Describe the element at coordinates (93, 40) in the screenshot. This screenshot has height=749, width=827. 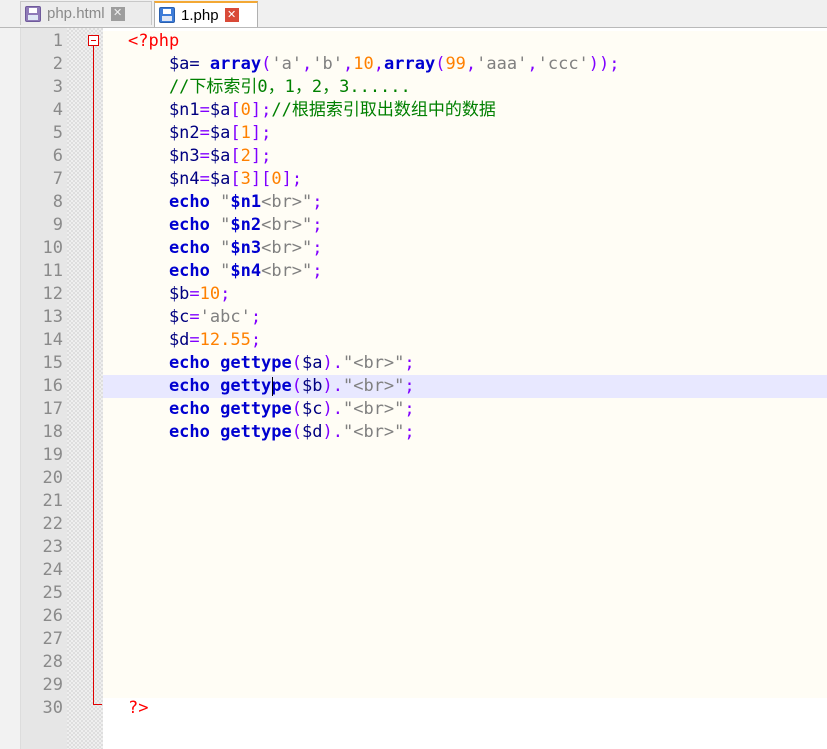
I see `fold-collapse-icon` at that location.